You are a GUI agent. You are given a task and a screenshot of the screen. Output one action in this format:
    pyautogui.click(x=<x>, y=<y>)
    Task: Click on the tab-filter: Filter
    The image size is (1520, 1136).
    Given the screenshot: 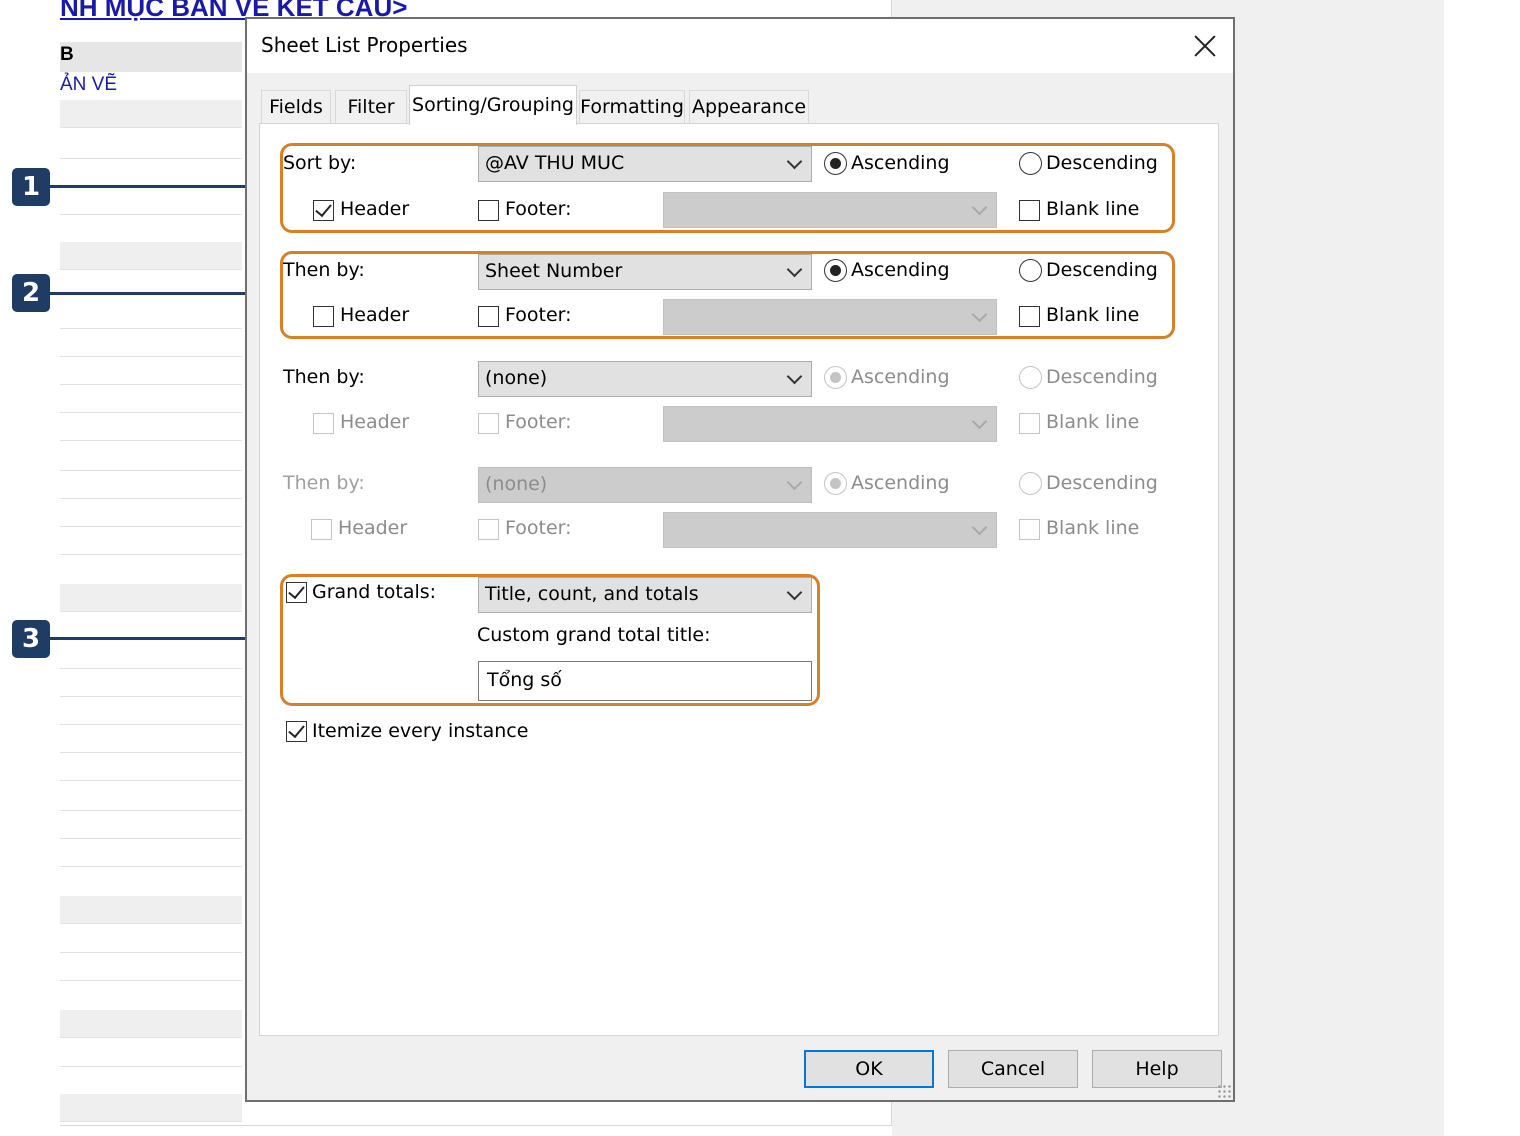 What is the action you would take?
    pyautogui.click(x=371, y=107)
    